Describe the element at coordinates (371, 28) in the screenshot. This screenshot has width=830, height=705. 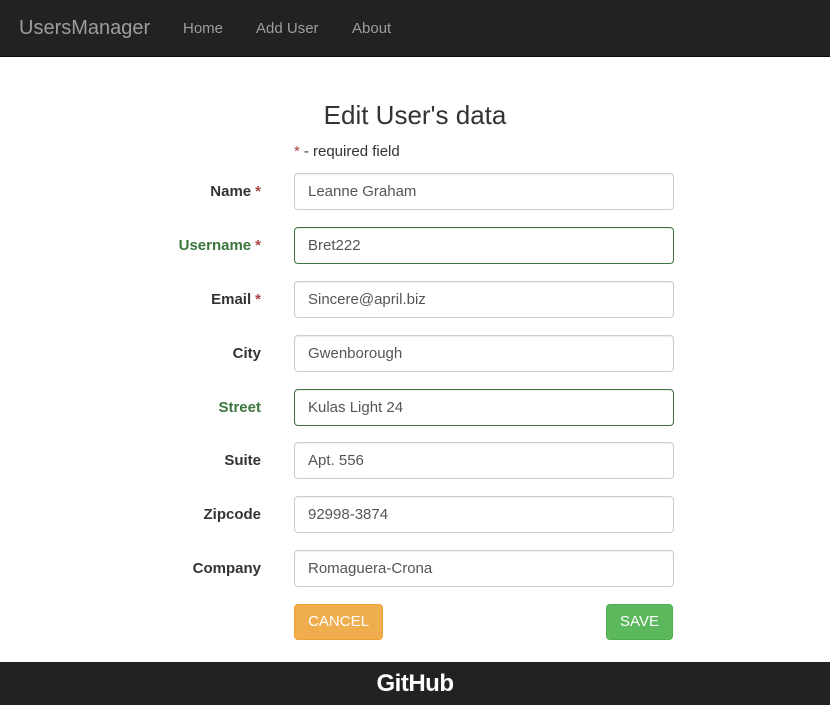
I see `nav-link-about: About` at that location.